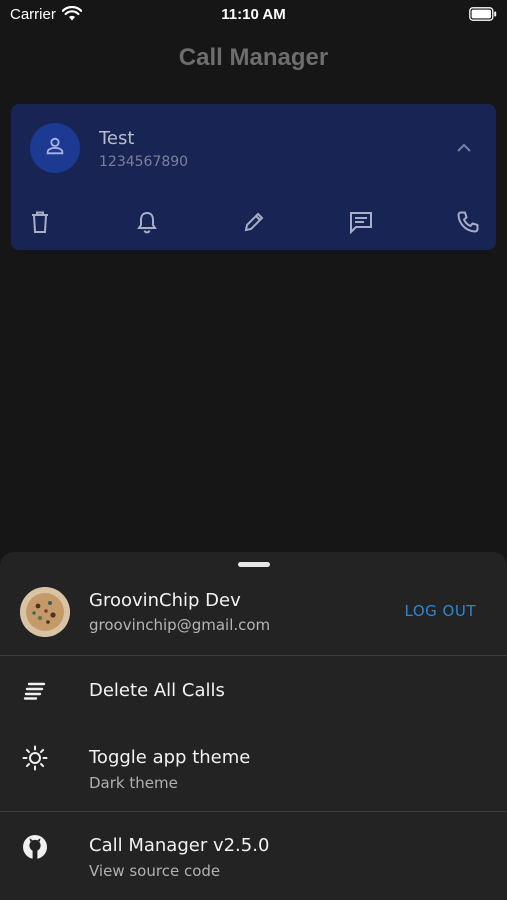 The width and height of the screenshot is (507, 900). What do you see at coordinates (253, 57) in the screenshot?
I see `page-title: Call Manager` at bounding box center [253, 57].